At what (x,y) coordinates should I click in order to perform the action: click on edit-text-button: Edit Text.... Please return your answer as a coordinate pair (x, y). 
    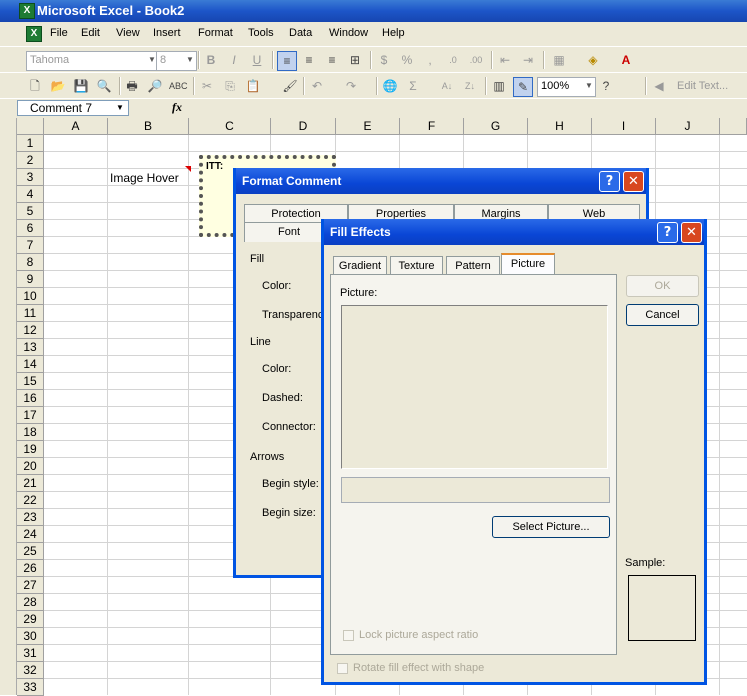
    Looking at the image, I should click on (702, 86).